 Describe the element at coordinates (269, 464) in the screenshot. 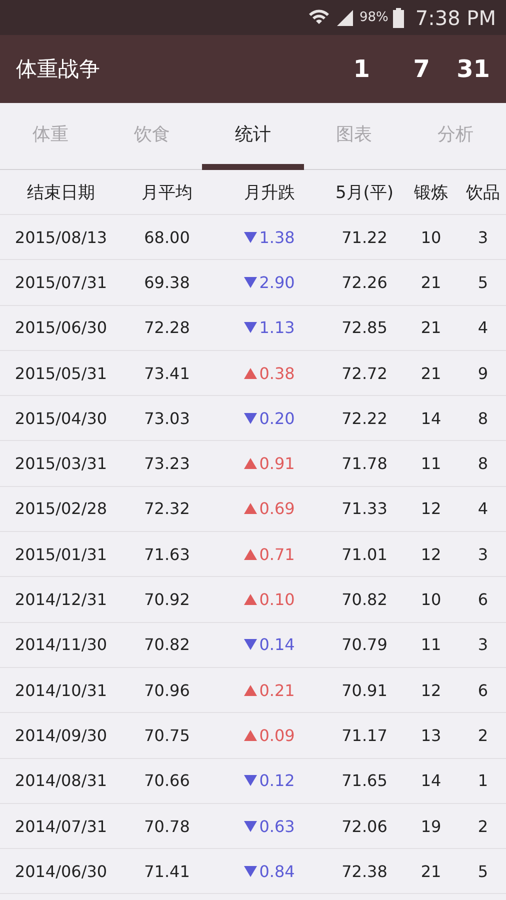

I see `table-cell: 0.91` at that location.